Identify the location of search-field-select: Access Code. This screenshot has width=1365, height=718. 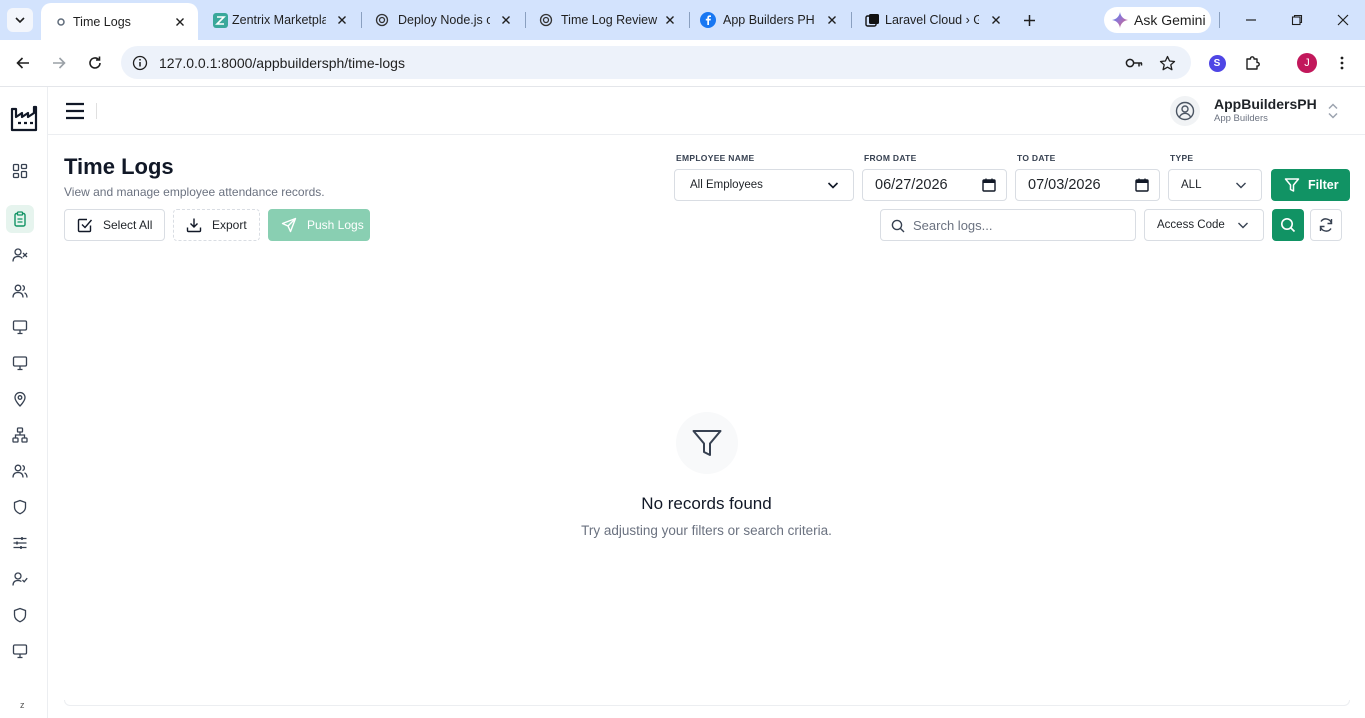
(1204, 225).